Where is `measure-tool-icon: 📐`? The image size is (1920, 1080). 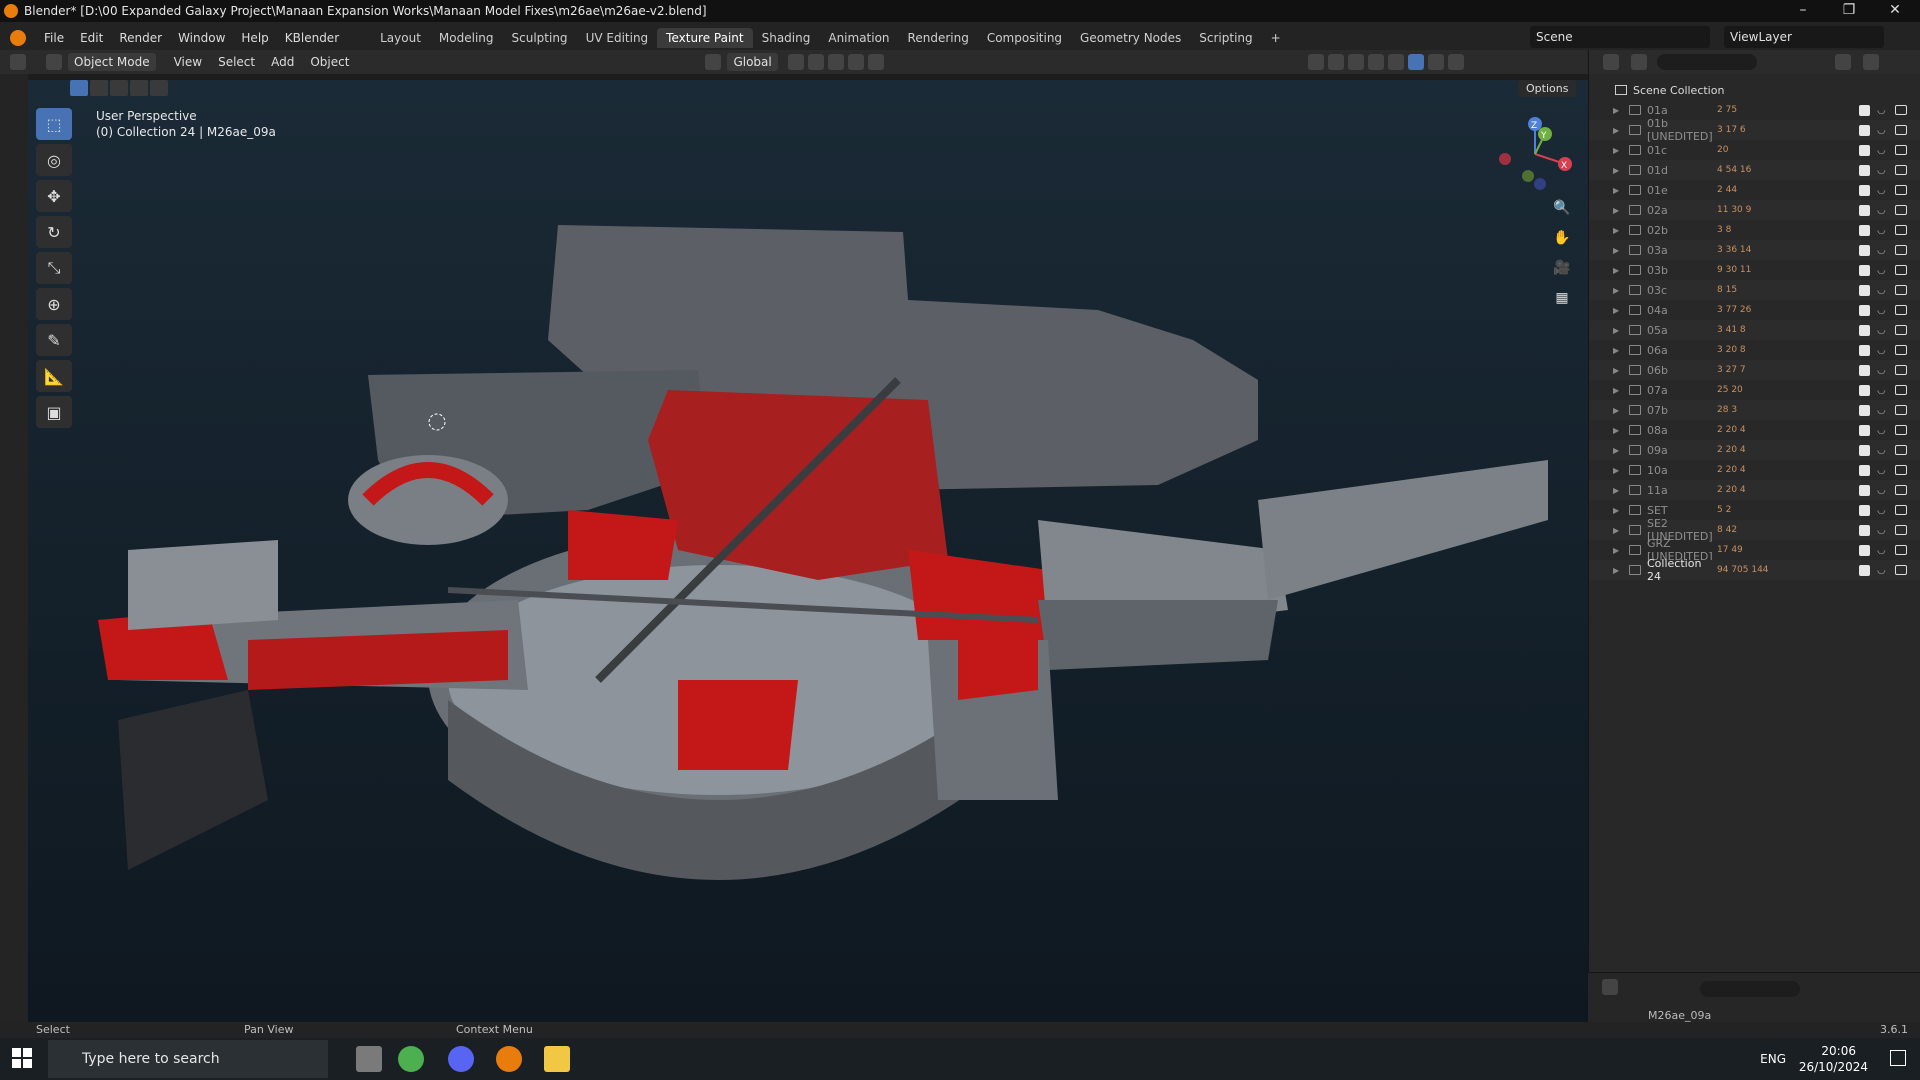 measure-tool-icon: 📐 is located at coordinates (54, 376).